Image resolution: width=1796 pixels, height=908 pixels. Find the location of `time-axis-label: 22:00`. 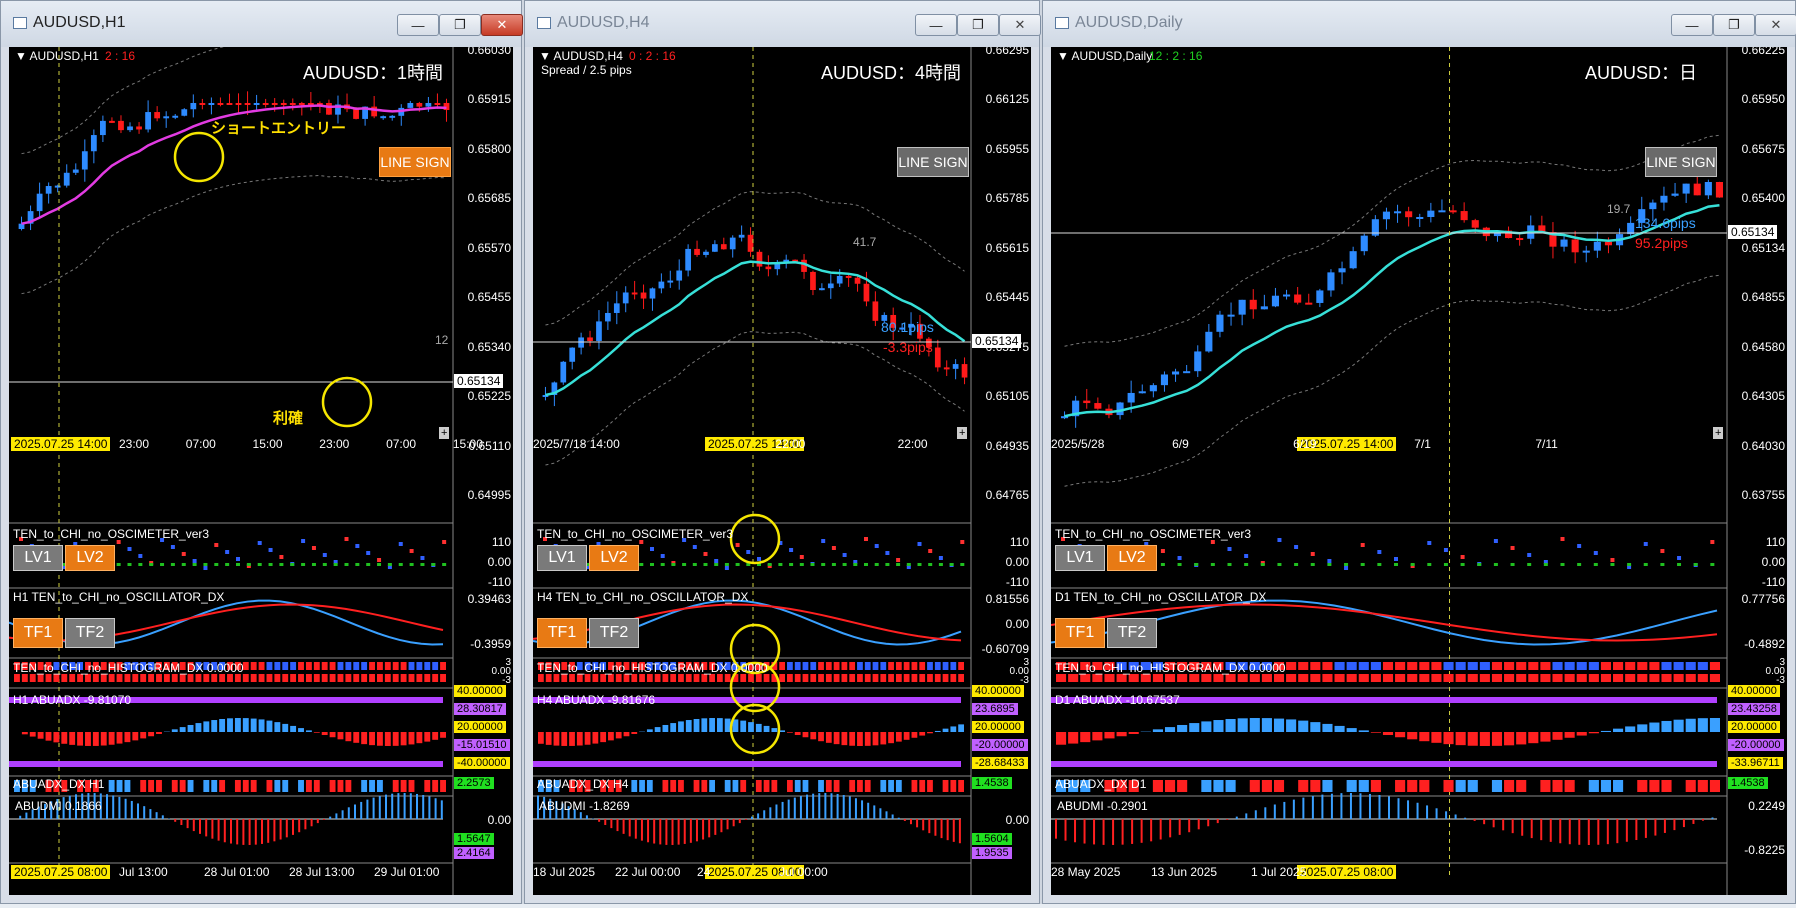

time-axis-label: 22:00 is located at coordinates (912, 444).